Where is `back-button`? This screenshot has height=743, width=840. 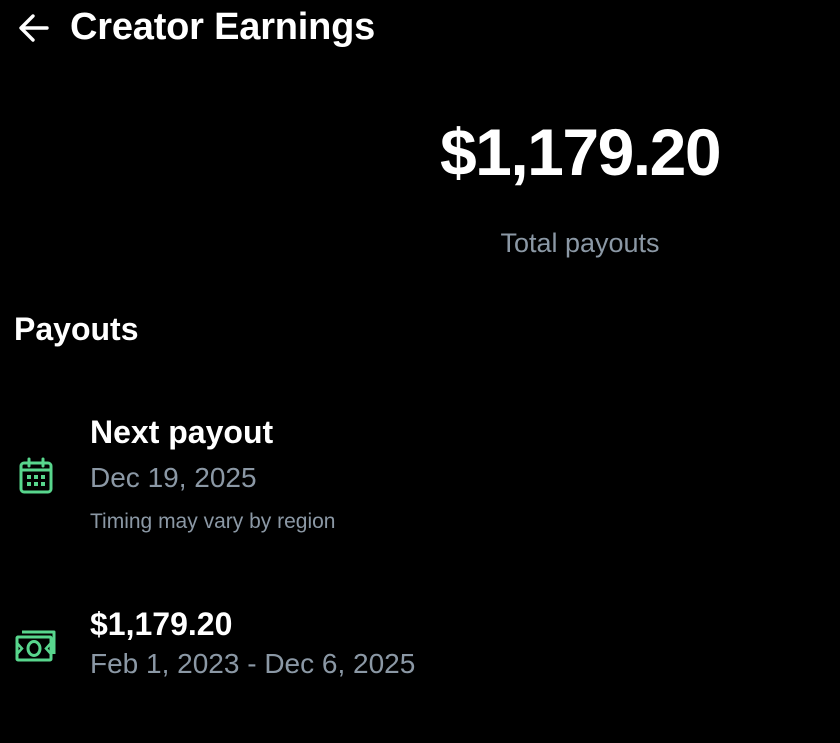 back-button is located at coordinates (34, 28).